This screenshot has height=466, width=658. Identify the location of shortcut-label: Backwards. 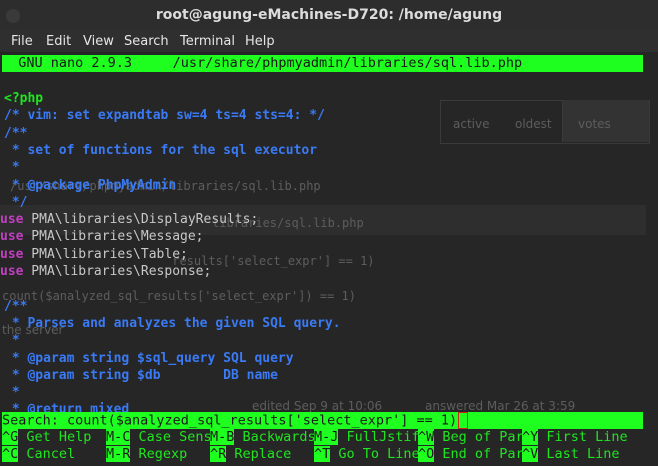
(275, 437).